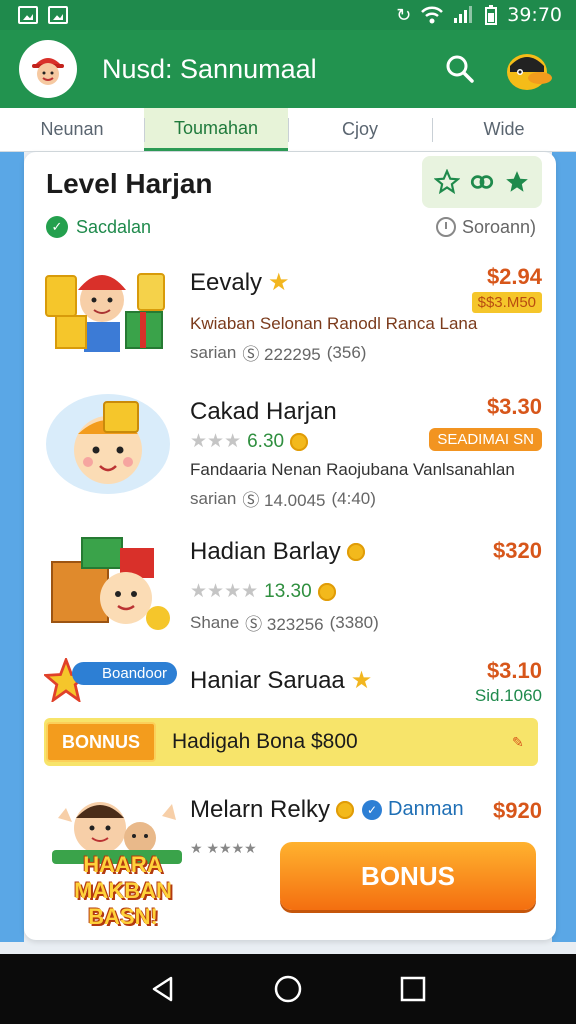  Describe the element at coordinates (209, 68) in the screenshot. I see `app-title: Nusd: Sannumaal` at that location.